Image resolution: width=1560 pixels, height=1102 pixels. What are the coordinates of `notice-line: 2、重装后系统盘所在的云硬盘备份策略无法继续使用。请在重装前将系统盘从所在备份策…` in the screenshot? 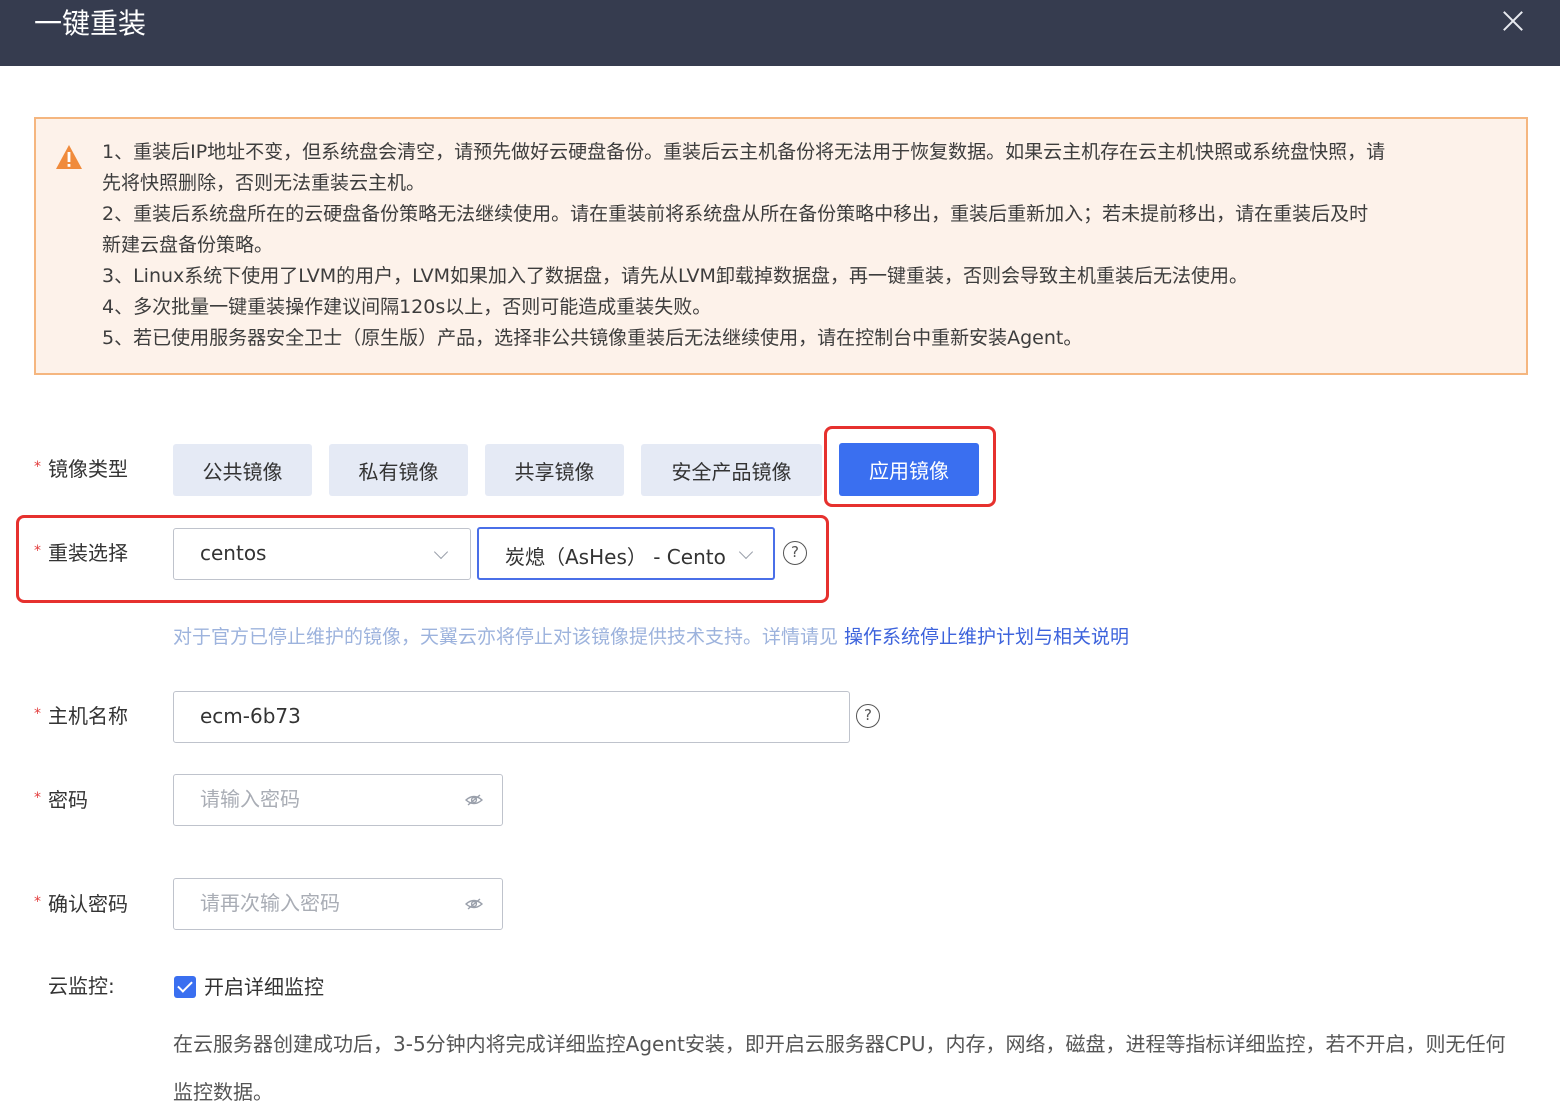 It's located at (735, 214).